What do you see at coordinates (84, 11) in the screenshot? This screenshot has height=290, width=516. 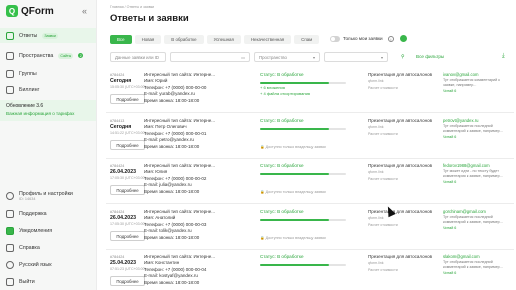 I see `collapse-sidebar-icon: «` at bounding box center [84, 11].